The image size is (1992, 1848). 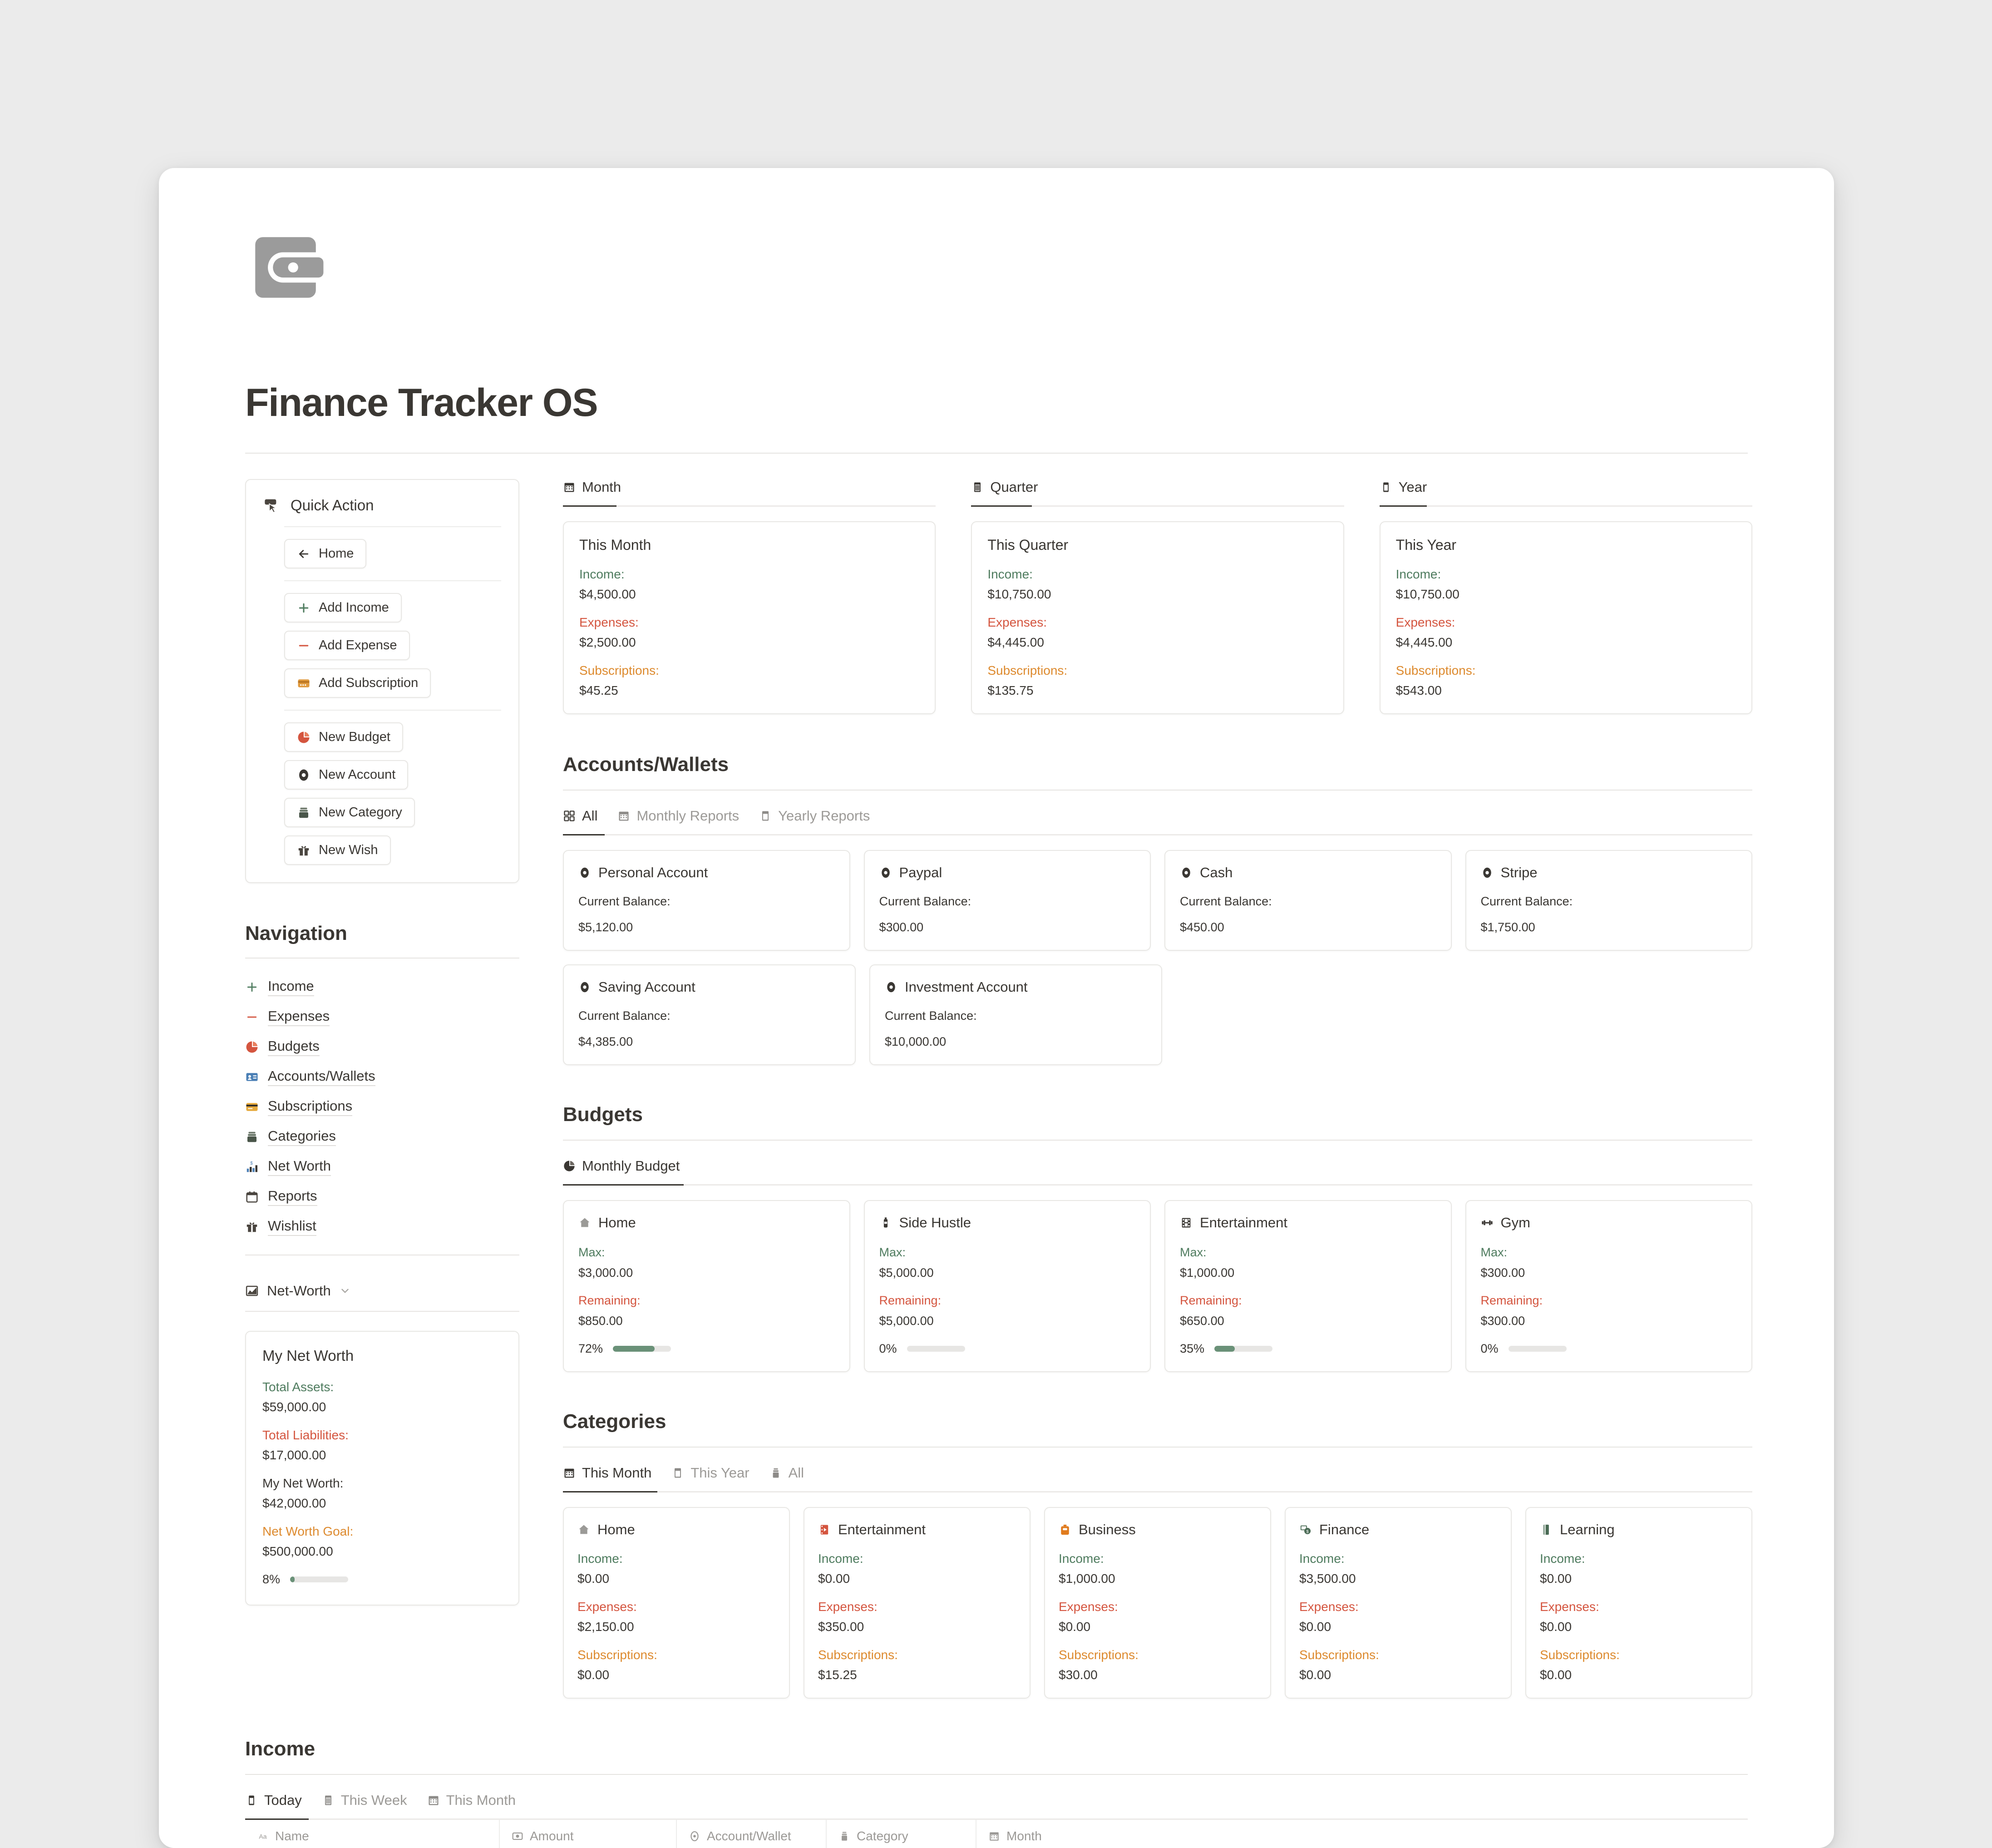 What do you see at coordinates (372, 1834) in the screenshot?
I see `column-header-name: Aa Name` at bounding box center [372, 1834].